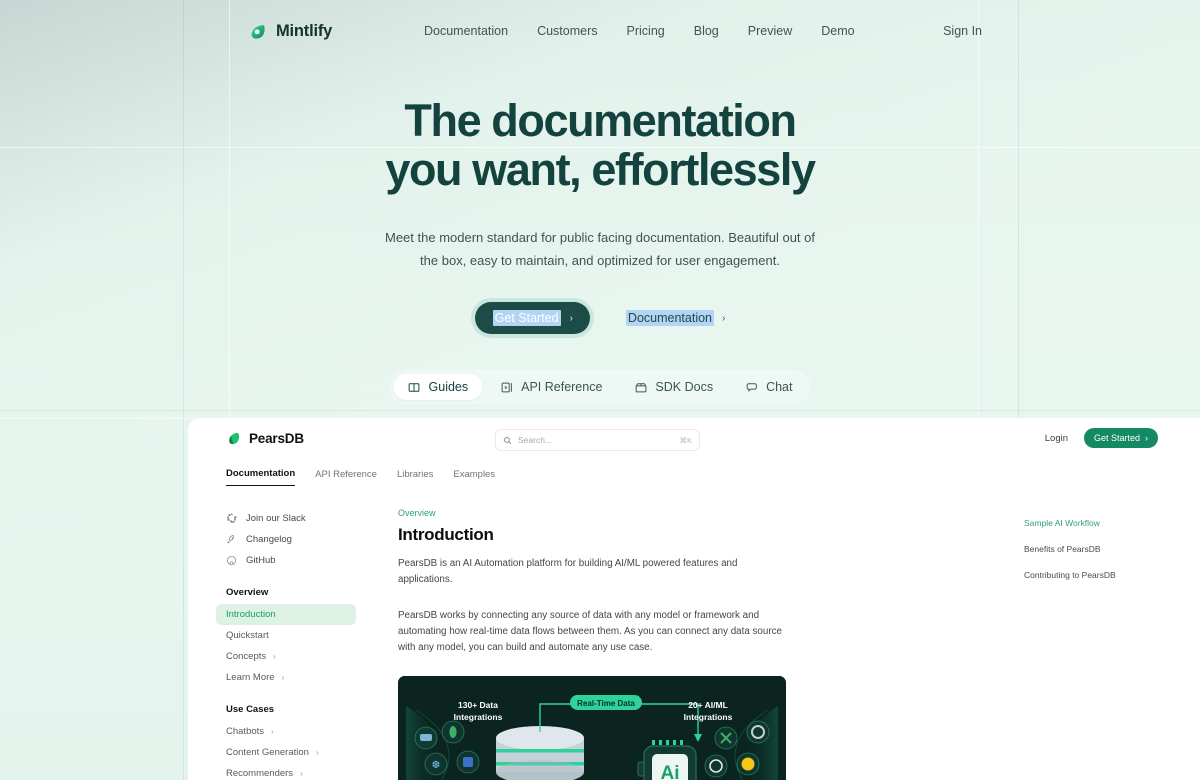 The width and height of the screenshot is (1200, 780). What do you see at coordinates (250, 677) in the screenshot?
I see `sidebar-item-label: Learn More` at bounding box center [250, 677].